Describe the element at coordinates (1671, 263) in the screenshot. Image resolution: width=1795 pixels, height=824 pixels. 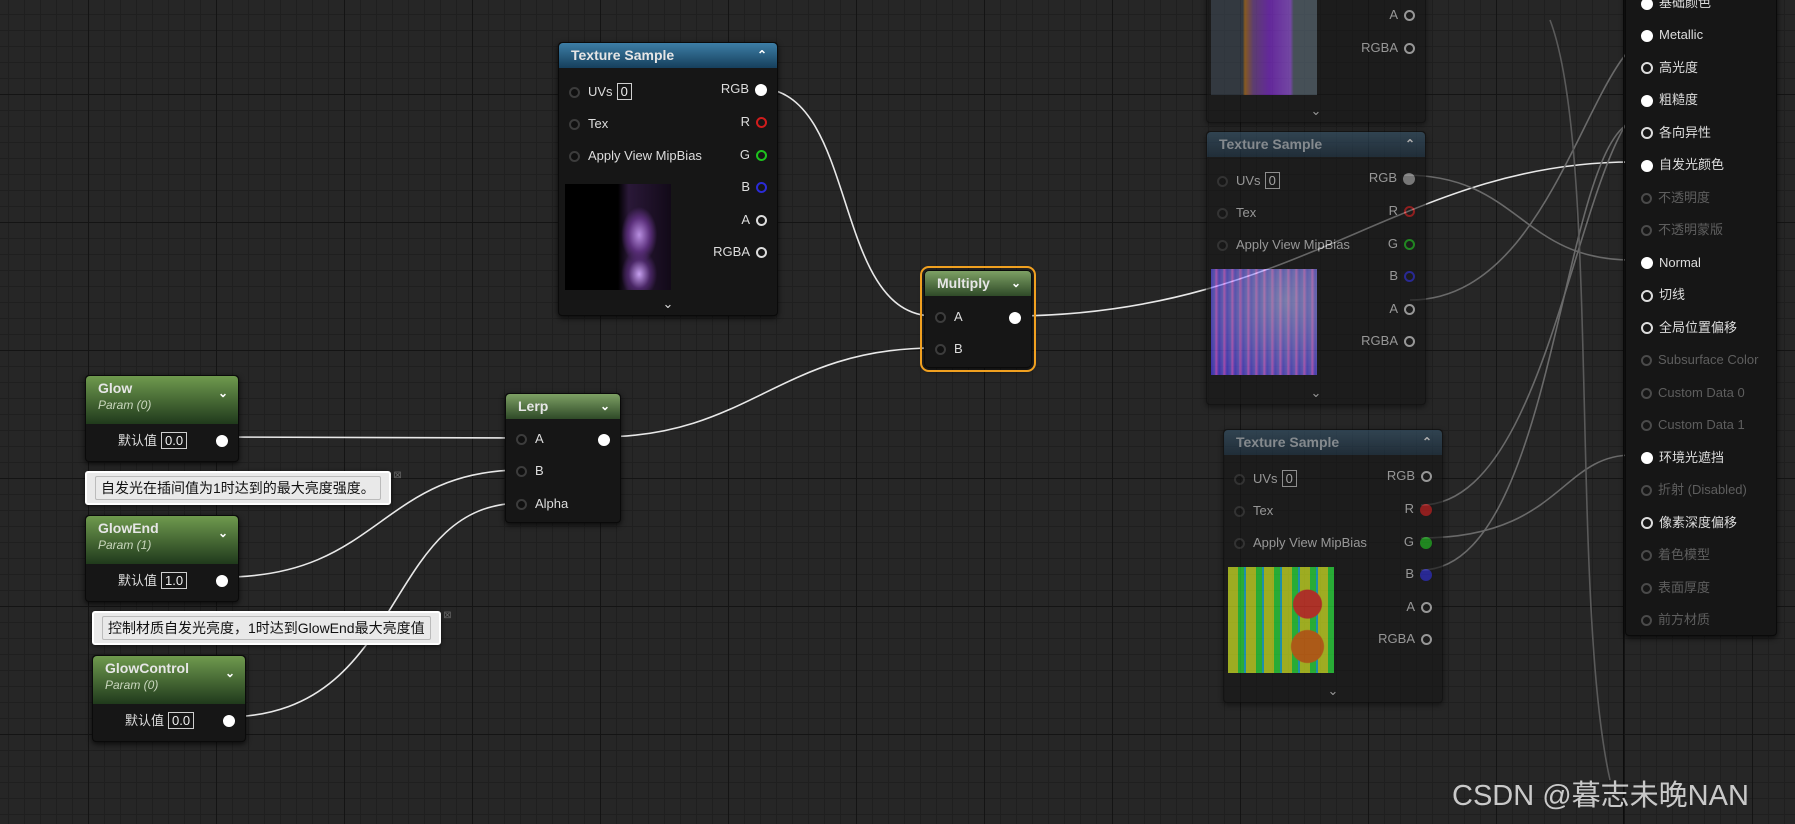
I see `result-input-row: Normal` at that location.